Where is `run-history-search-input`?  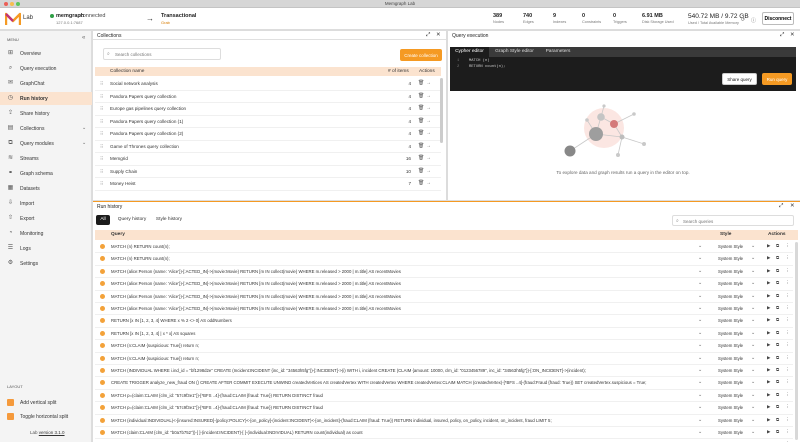
run-history-search-input is located at coordinates (733, 221).